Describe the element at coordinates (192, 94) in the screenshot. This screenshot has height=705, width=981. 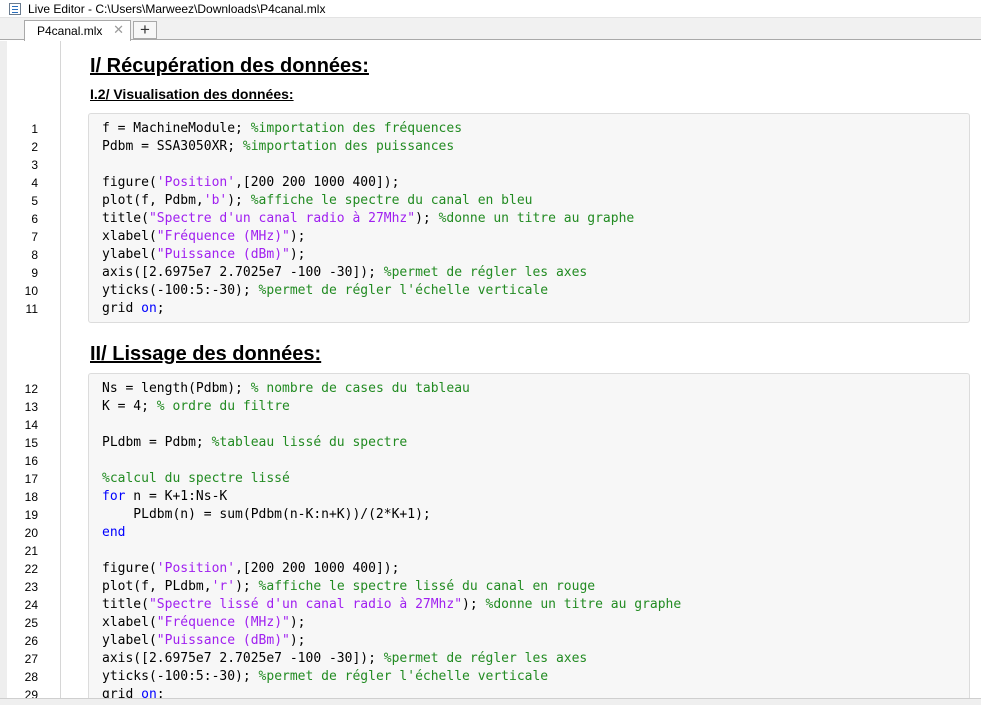
I see `subsection-heading-visualisation: I.2/ Visualisation des données:` at that location.